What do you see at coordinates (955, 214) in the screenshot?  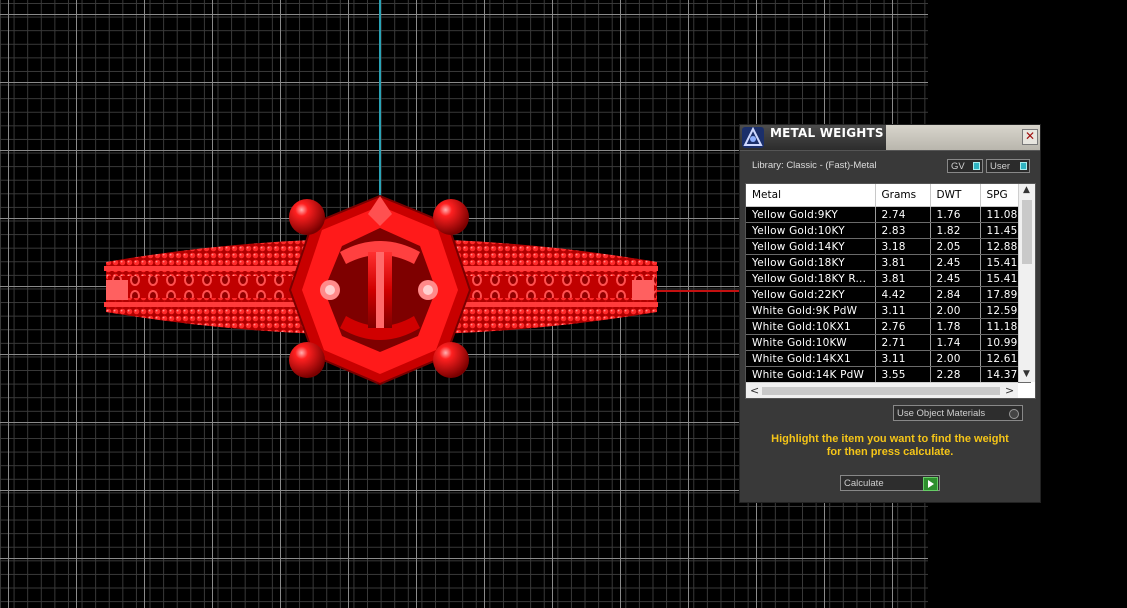 I see `cell-dwt: 1.76` at bounding box center [955, 214].